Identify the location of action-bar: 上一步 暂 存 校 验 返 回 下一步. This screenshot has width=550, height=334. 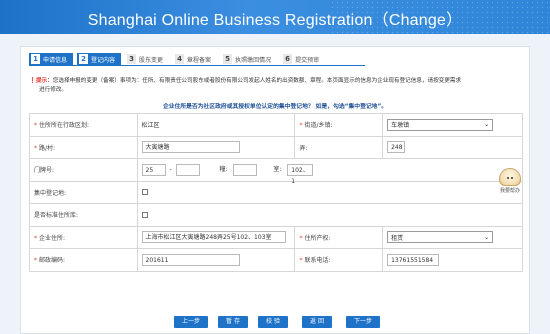
(275, 322).